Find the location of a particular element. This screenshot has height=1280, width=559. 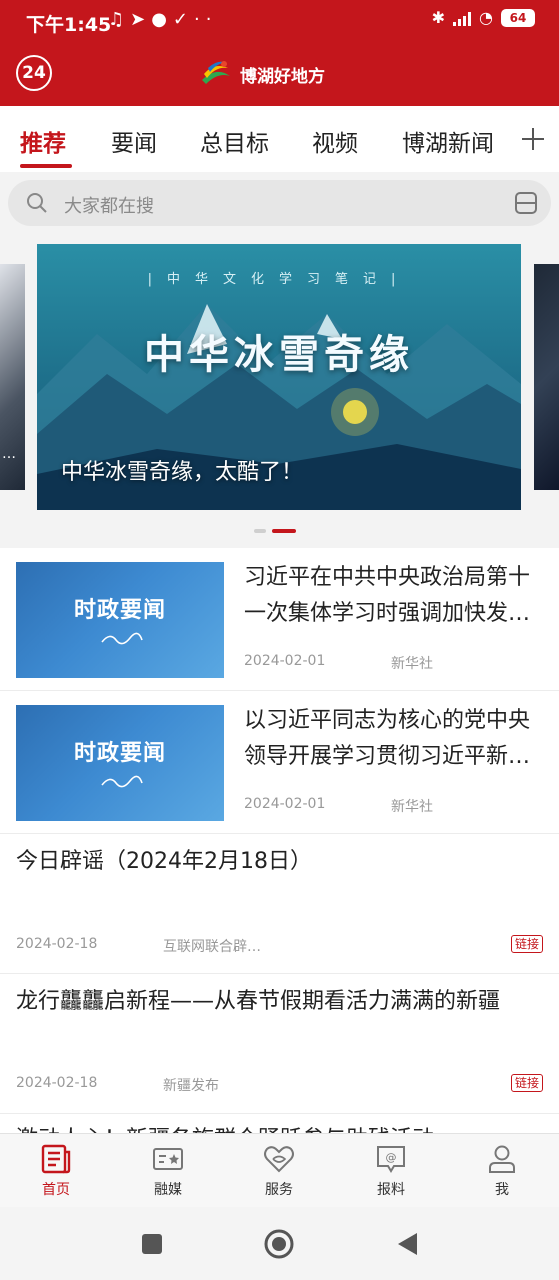

status-indicators: ✱ ◔ 64 is located at coordinates (483, 17).